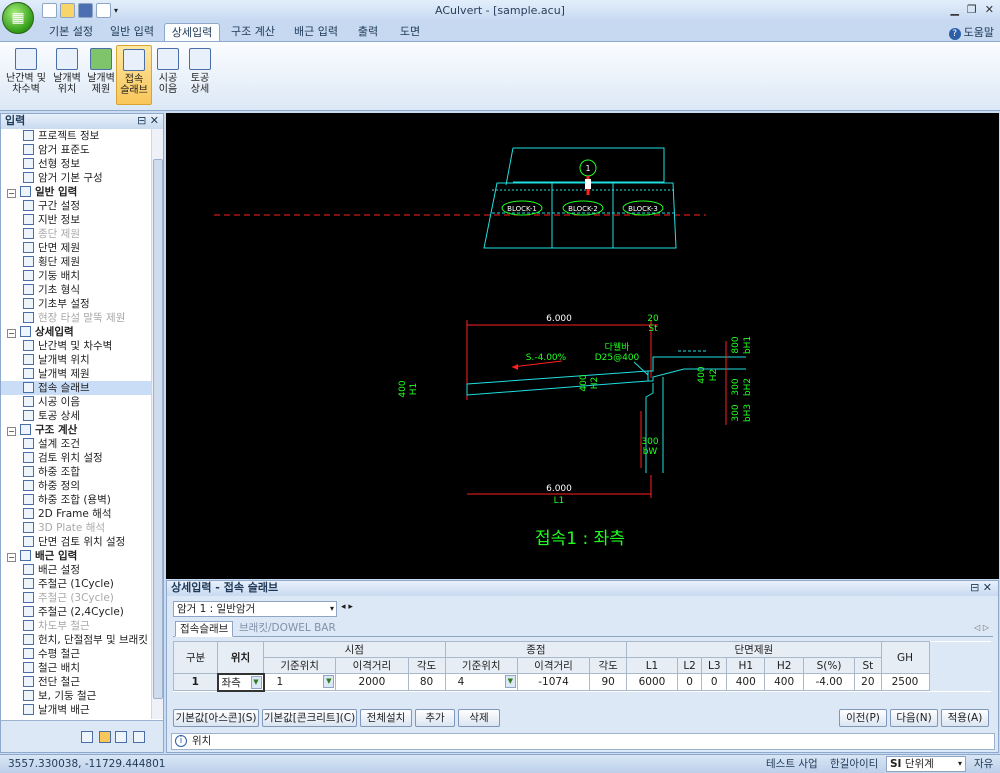  Describe the element at coordinates (105, 737) in the screenshot. I see `layer-icon` at that location.